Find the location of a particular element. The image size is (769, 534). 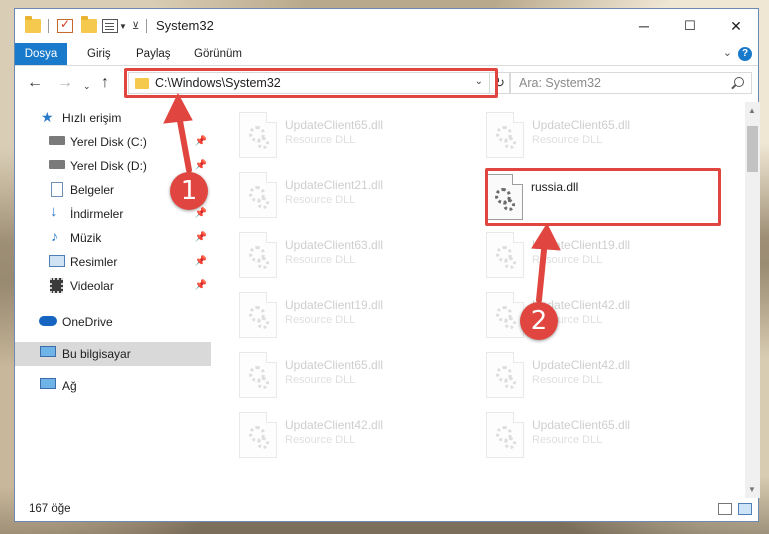

arrow-1-head is located at coordinates (178, 108).